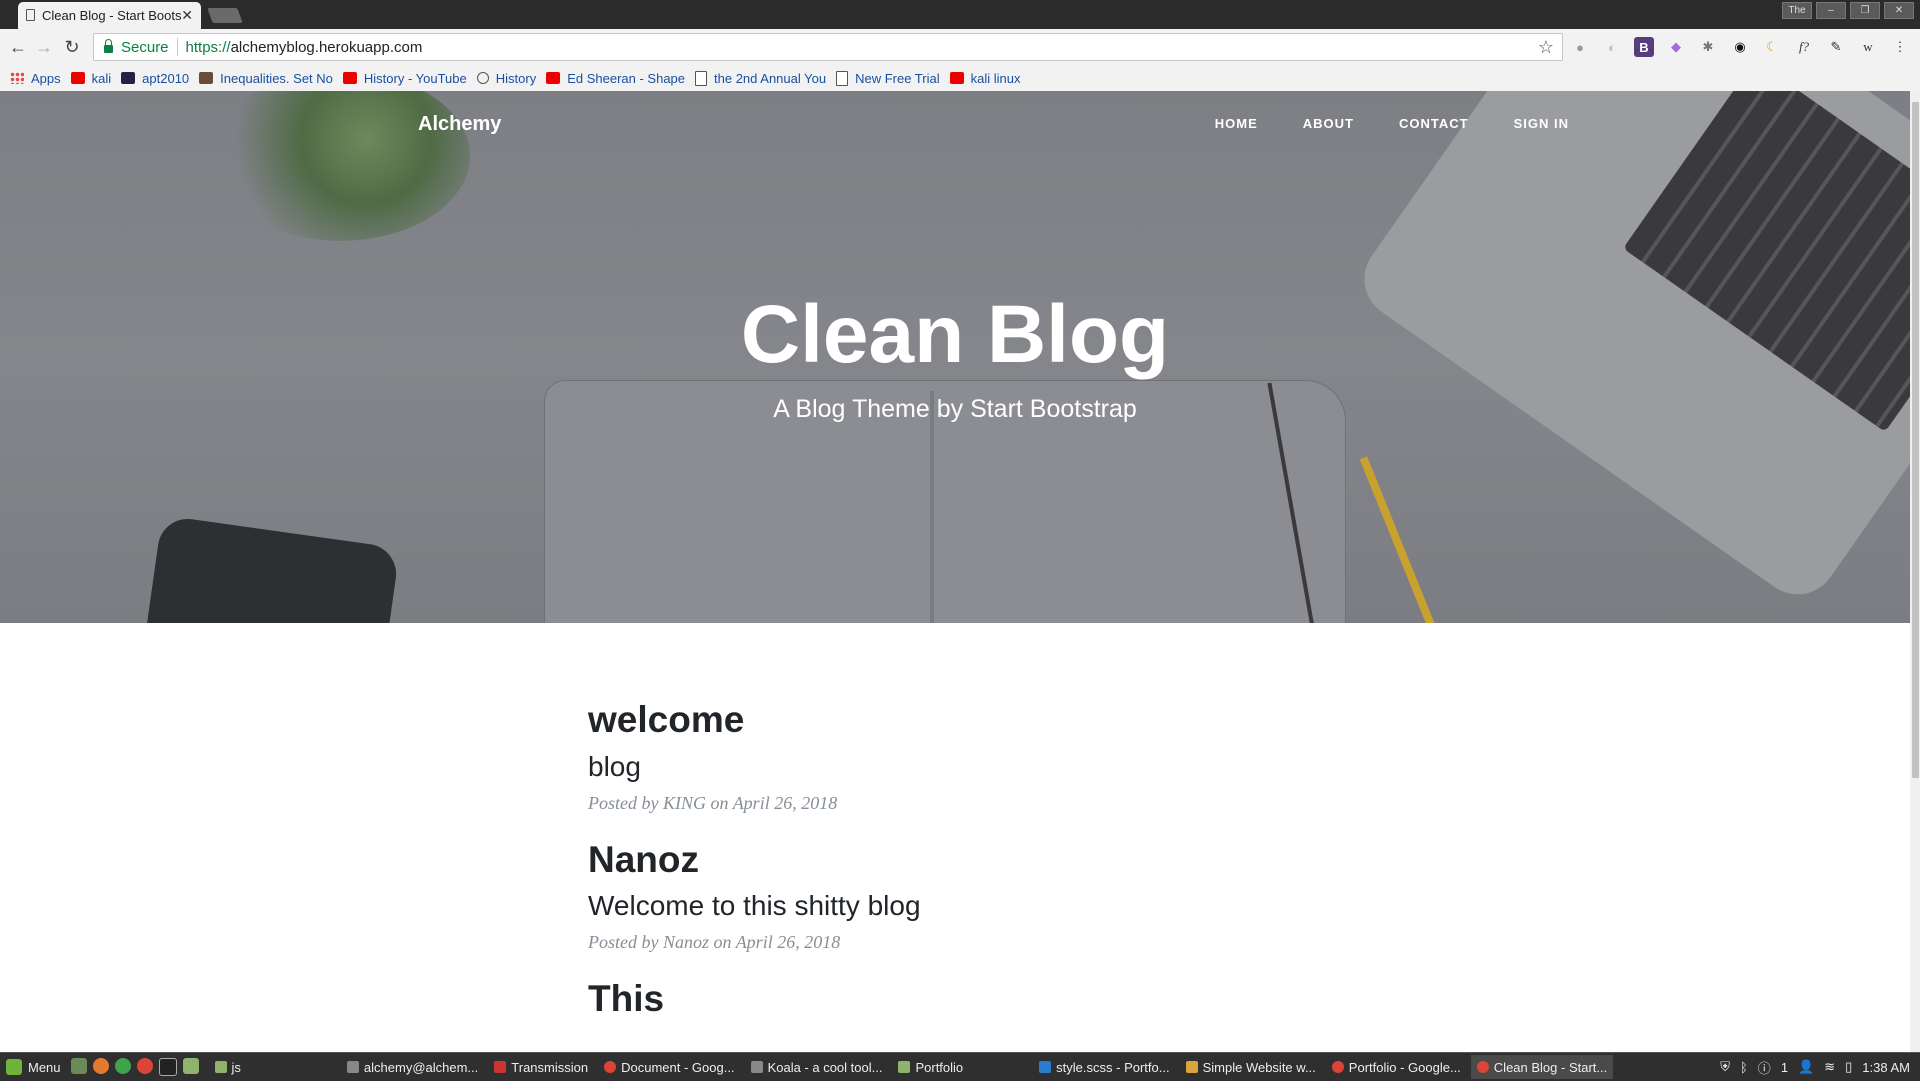 The image size is (1920, 1081). What do you see at coordinates (1806, 1067) in the screenshot?
I see `user-icon: 👤` at bounding box center [1806, 1067].